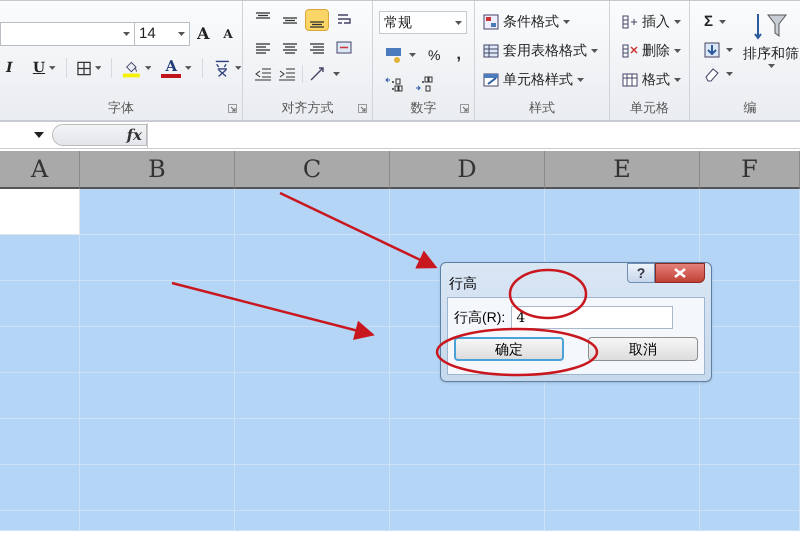  I want to click on number-format-field: 常规, so click(423, 22).